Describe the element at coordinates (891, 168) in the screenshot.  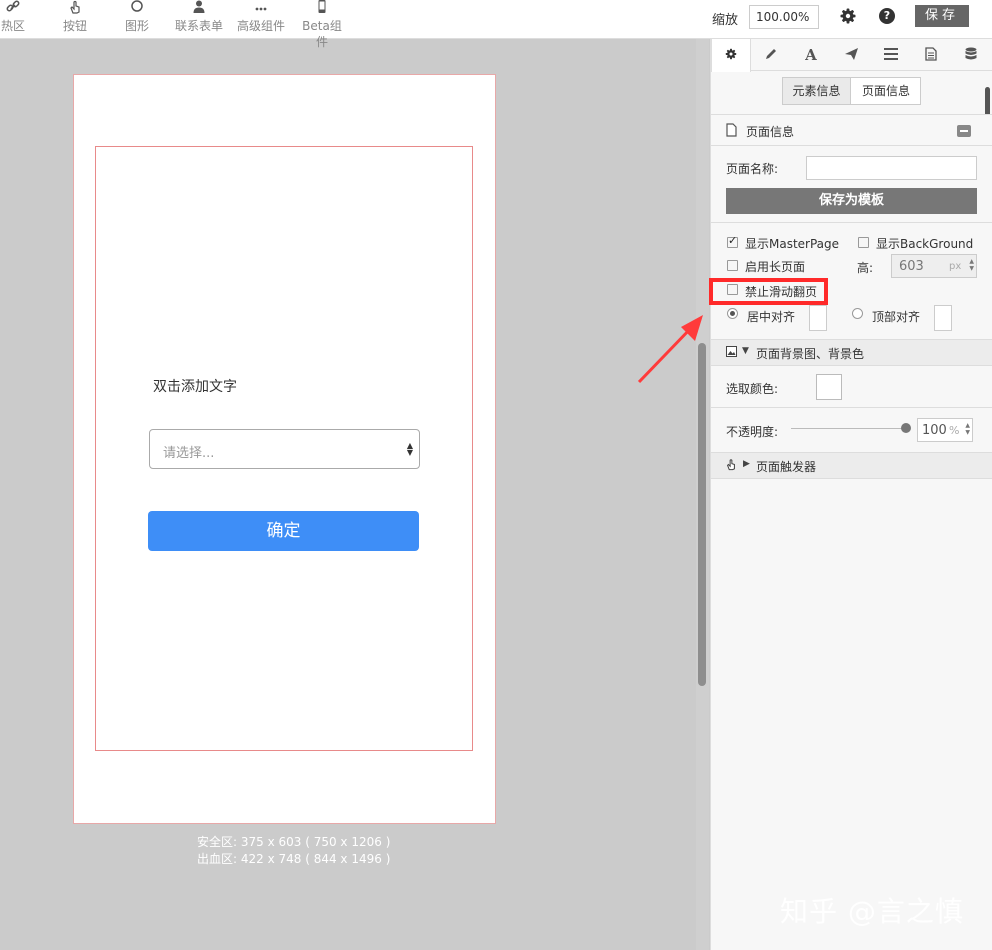
I see `page-name-input` at that location.